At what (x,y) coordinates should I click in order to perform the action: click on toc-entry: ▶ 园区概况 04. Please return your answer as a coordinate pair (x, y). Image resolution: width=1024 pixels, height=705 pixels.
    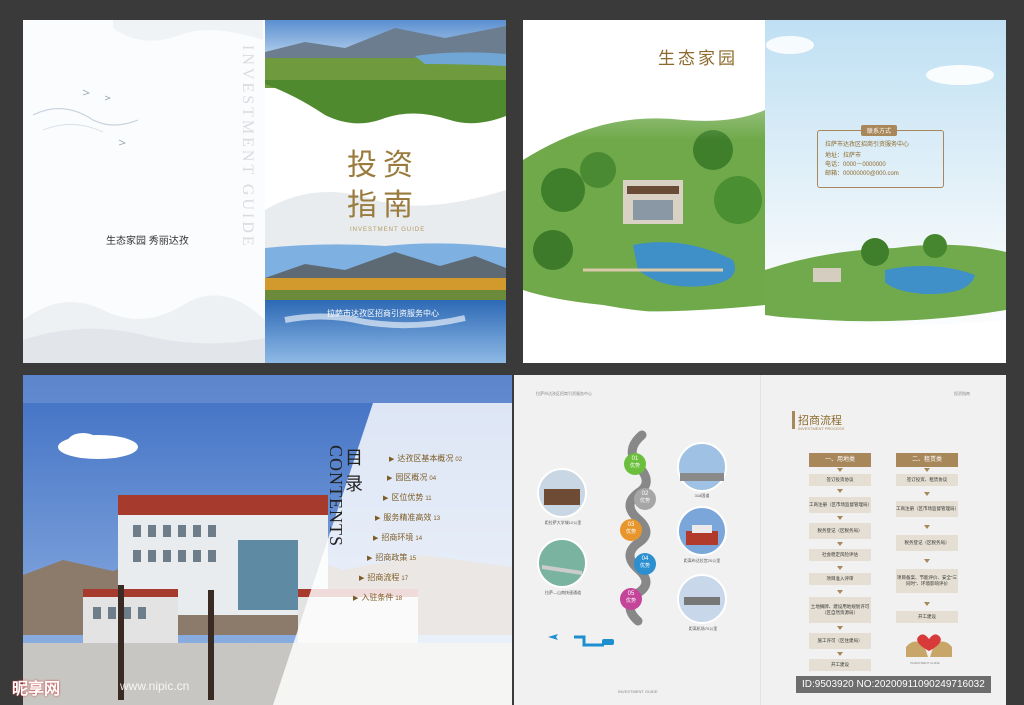
    Looking at the image, I should click on (411, 477).